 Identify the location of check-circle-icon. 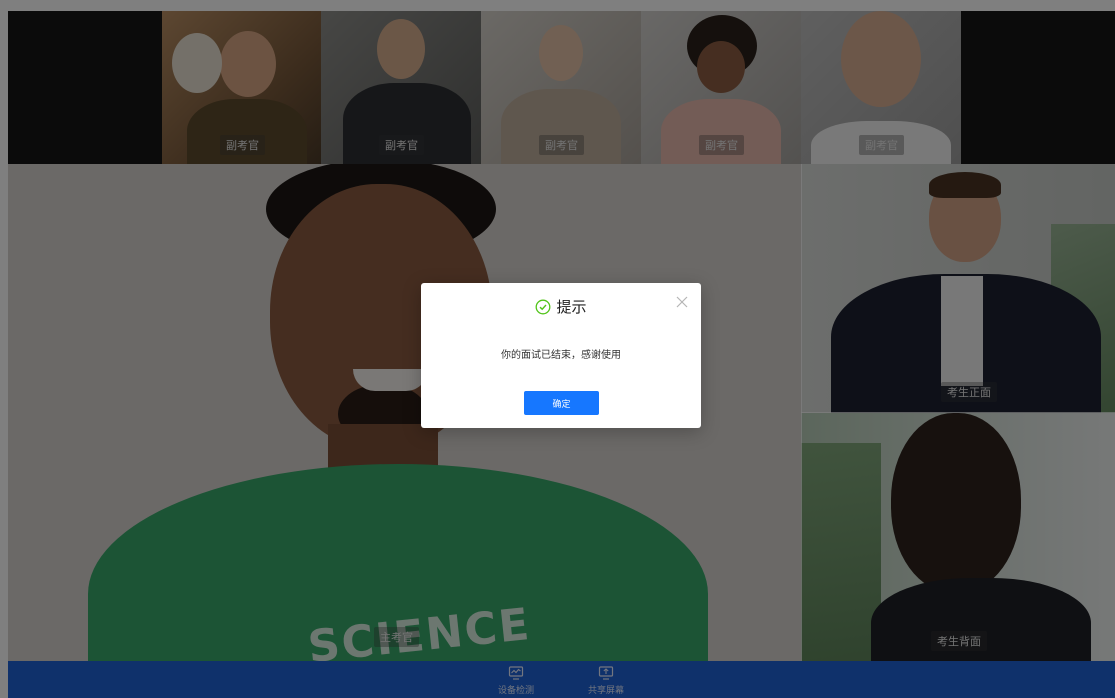
(543, 307).